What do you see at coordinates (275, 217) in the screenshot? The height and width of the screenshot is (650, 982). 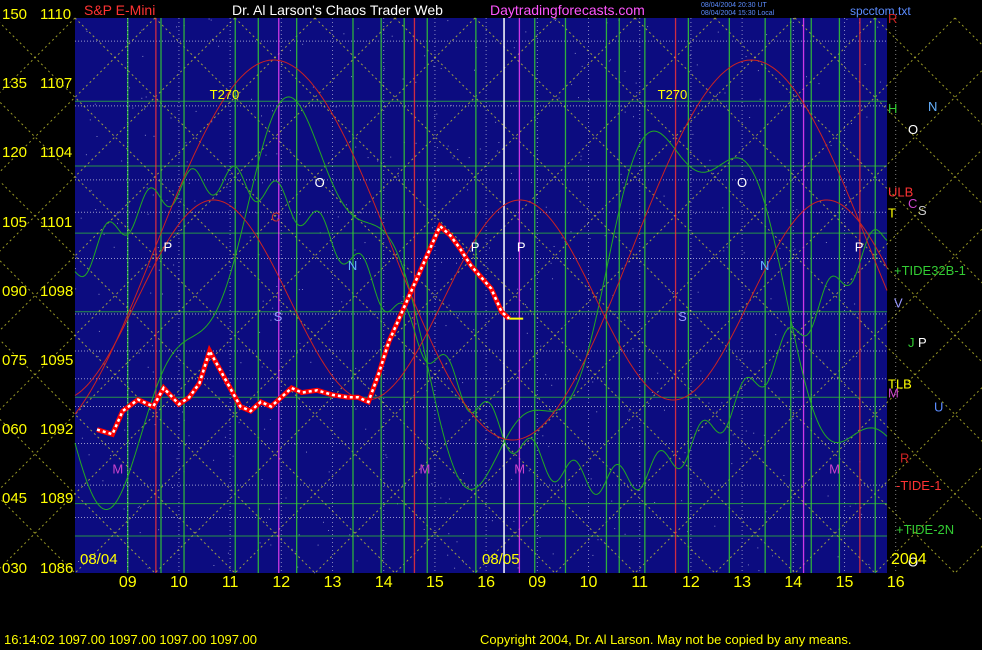 I see `plot-annotation: C` at bounding box center [275, 217].